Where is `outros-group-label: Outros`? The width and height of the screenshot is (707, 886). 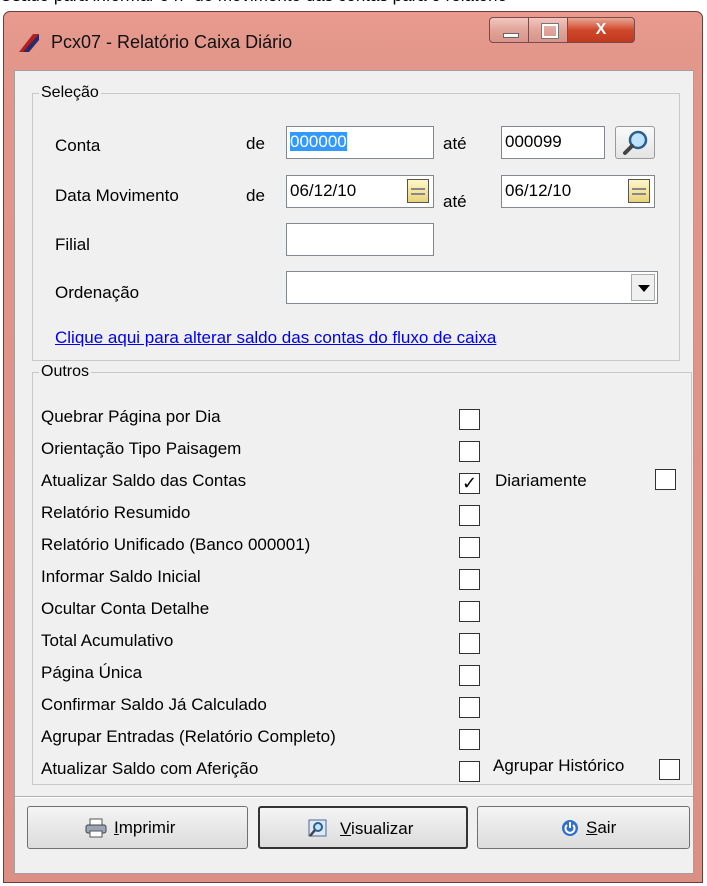
outros-group-label: Outros is located at coordinates (65, 372).